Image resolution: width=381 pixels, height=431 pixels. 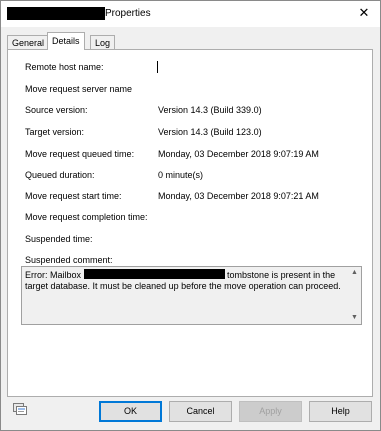 What do you see at coordinates (340, 411) in the screenshot?
I see `help-button: Help` at bounding box center [340, 411].